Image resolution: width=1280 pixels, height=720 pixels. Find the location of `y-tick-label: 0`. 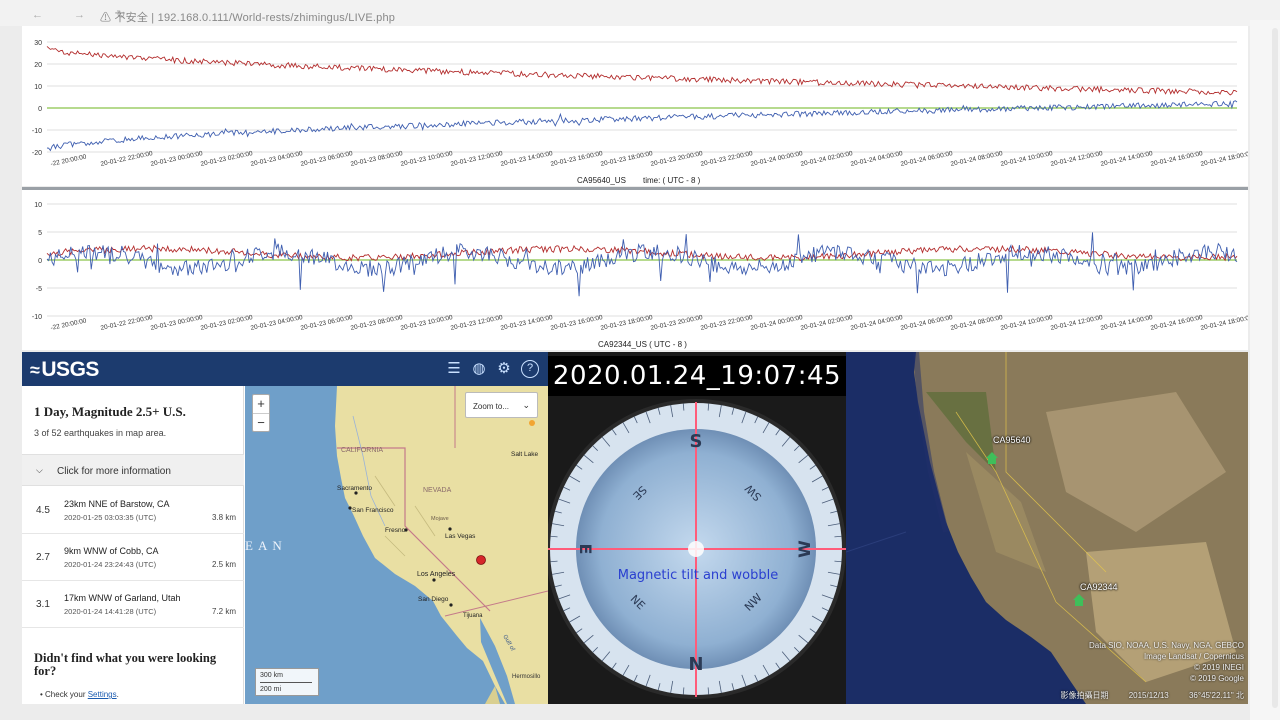

y-tick-label: 0 is located at coordinates (40, 109).